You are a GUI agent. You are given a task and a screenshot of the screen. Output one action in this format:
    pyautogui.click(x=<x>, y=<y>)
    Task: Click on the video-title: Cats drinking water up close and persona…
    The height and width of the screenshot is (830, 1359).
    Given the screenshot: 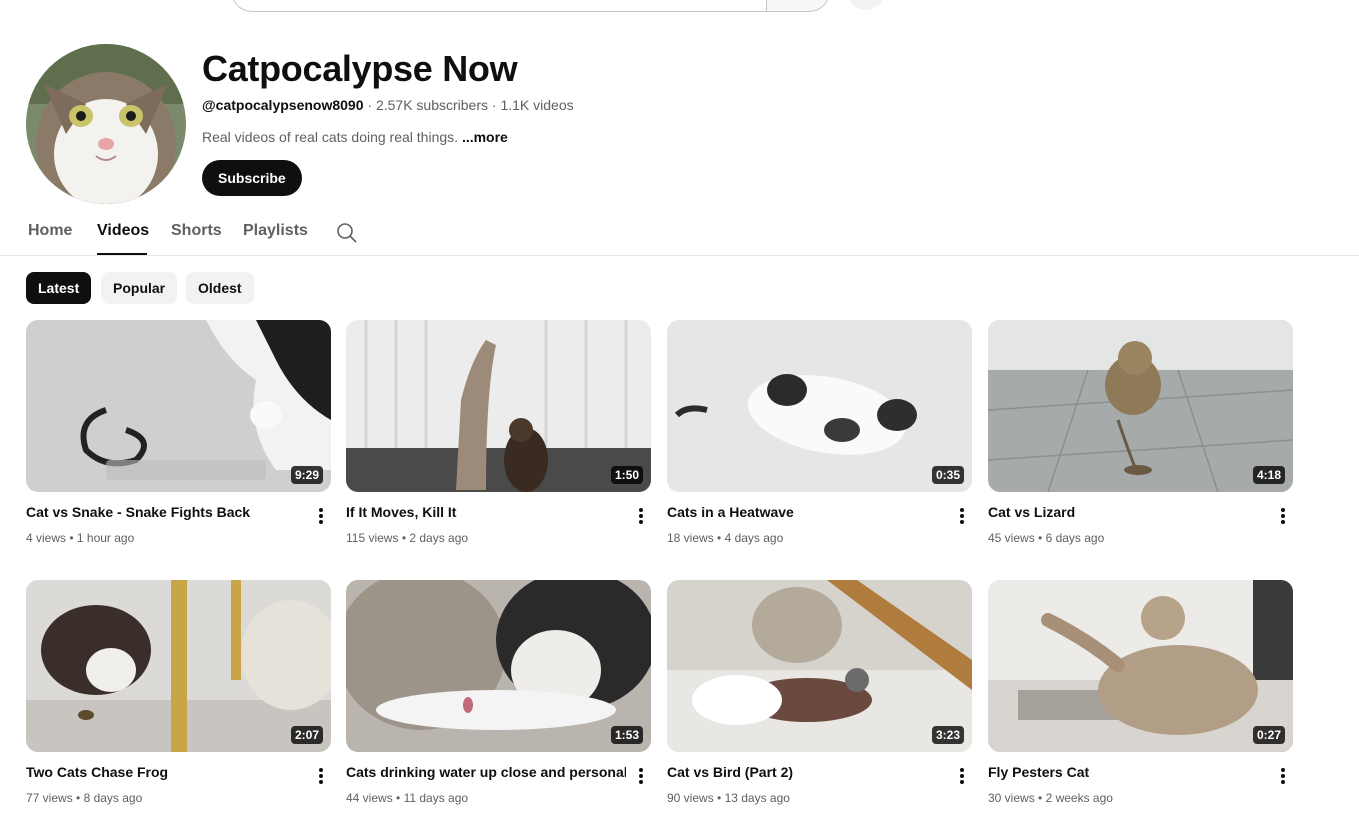 What is the action you would take?
    pyautogui.click(x=486, y=772)
    